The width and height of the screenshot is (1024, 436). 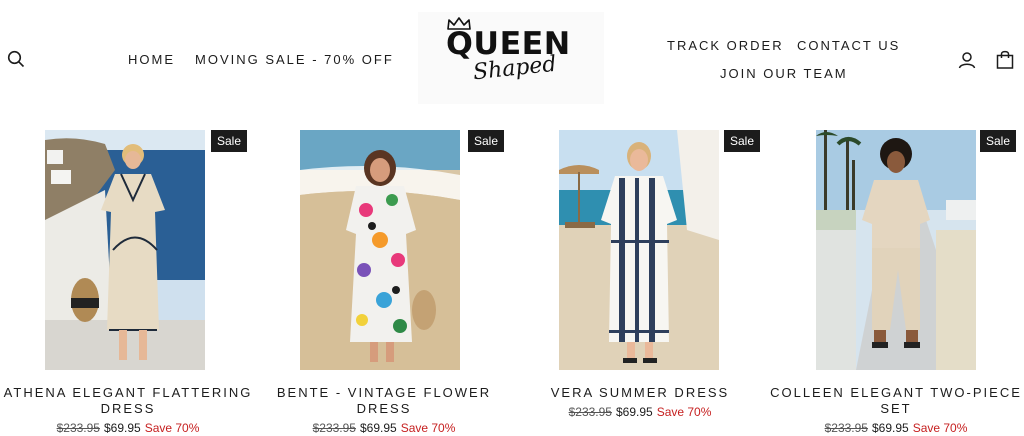 I want to click on shopping-bag-icon, so click(x=1005, y=59).